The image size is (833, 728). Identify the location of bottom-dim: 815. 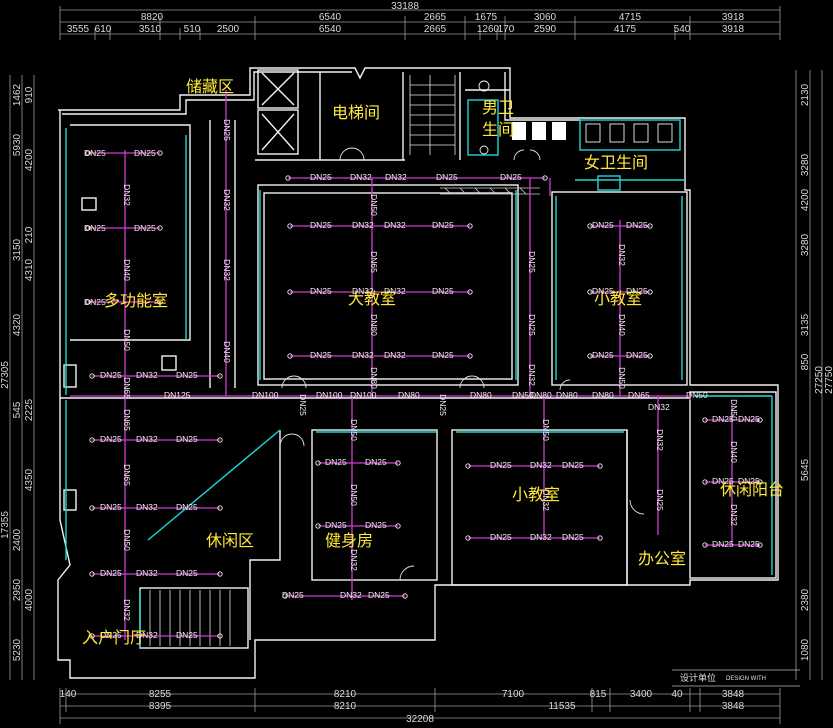
(598, 694).